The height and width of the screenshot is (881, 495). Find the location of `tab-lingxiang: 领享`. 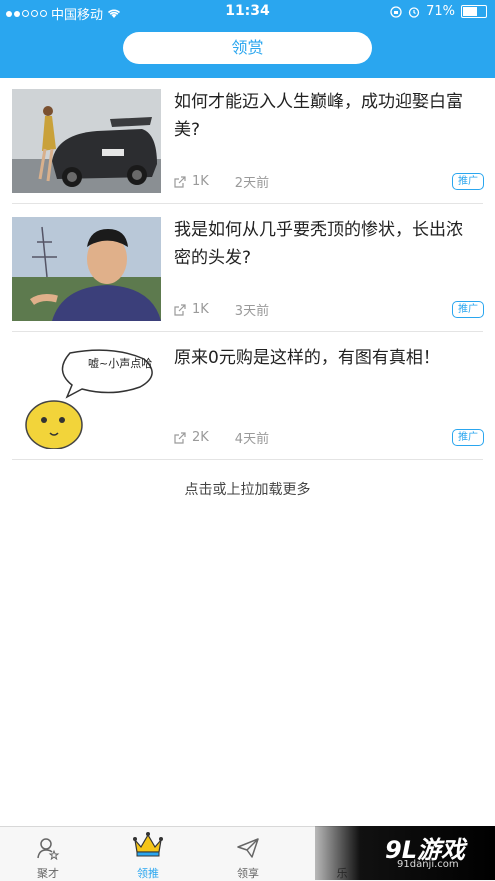

tab-lingxiang: 领享 is located at coordinates (248, 854).